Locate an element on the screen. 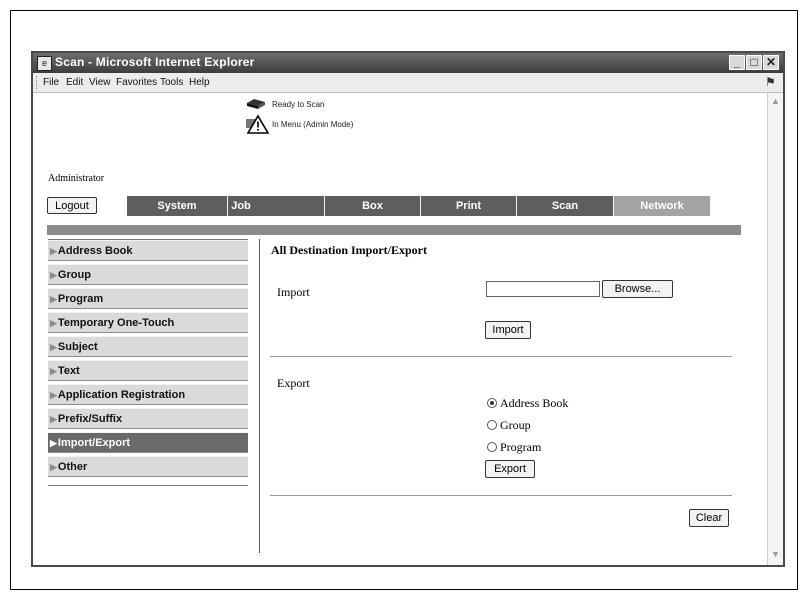  radio-label: Group is located at coordinates (515, 425).